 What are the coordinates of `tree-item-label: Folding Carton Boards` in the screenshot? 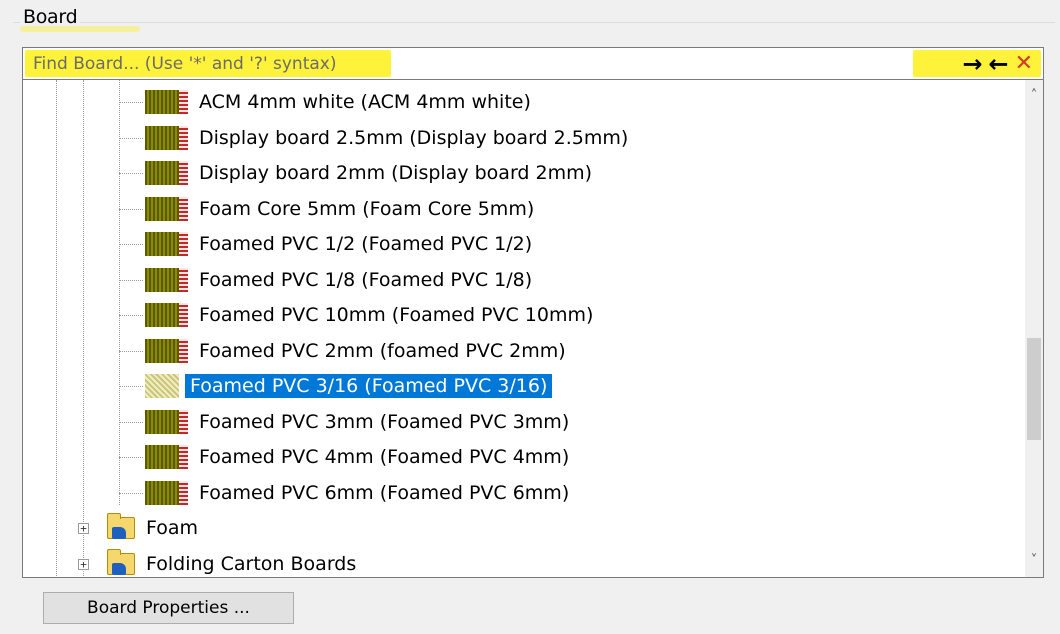 It's located at (251, 563).